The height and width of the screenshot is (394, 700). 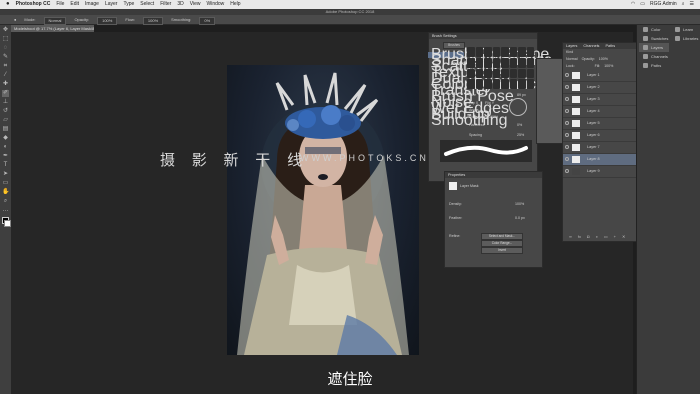 What do you see at coordinates (683, 4) in the screenshot?
I see `search-icon: ⌕` at bounding box center [683, 4].